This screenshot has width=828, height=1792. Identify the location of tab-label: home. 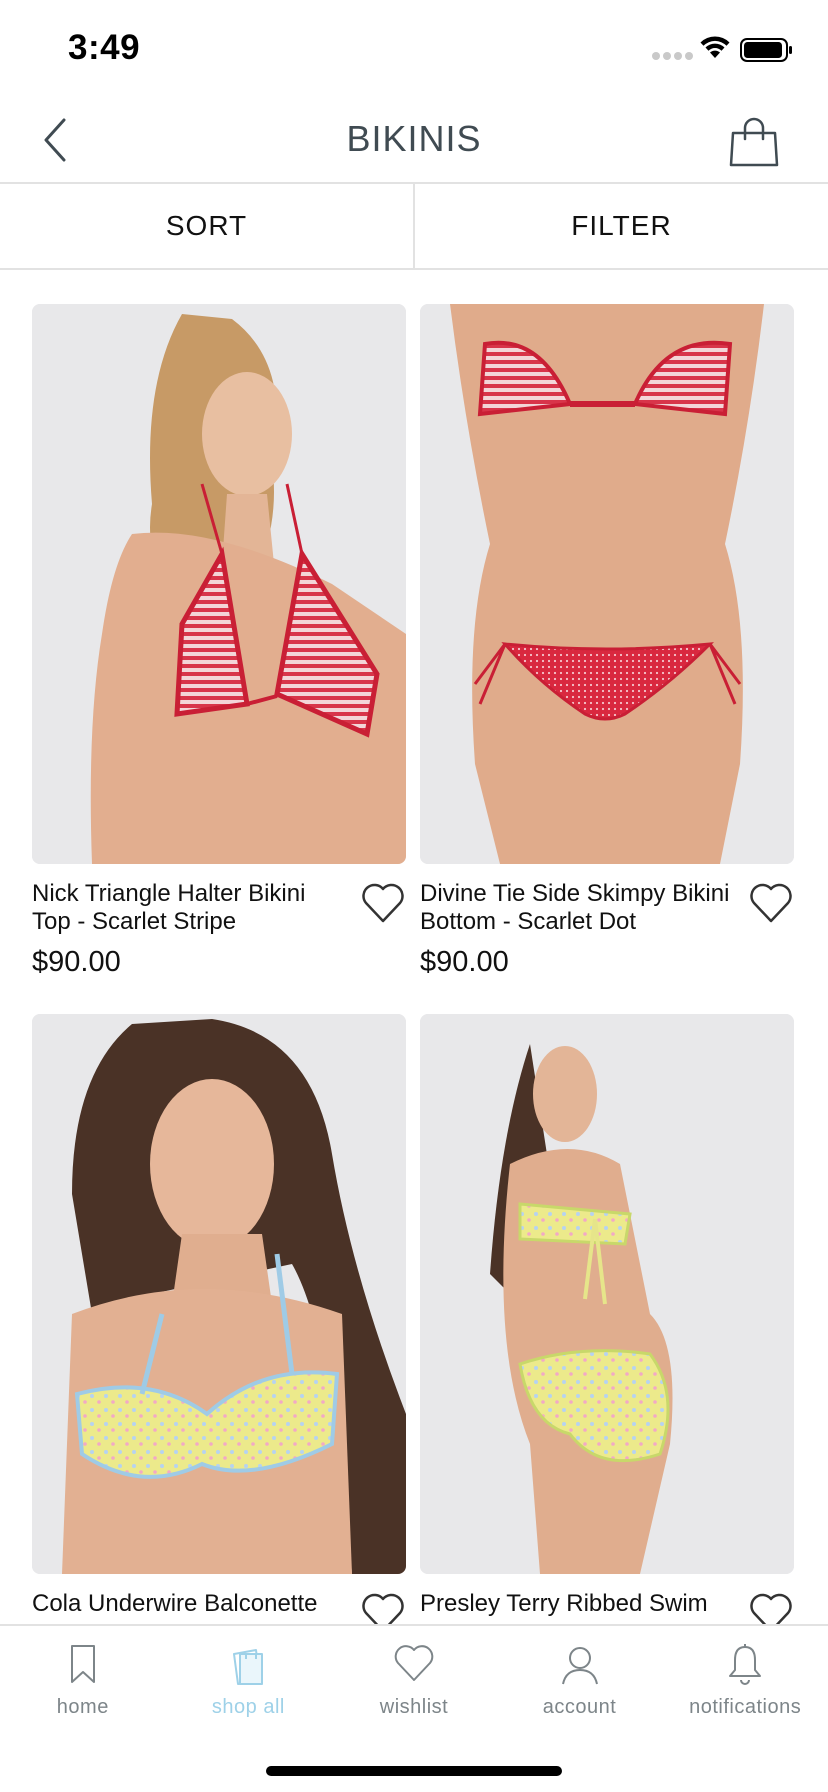
(82, 1707).